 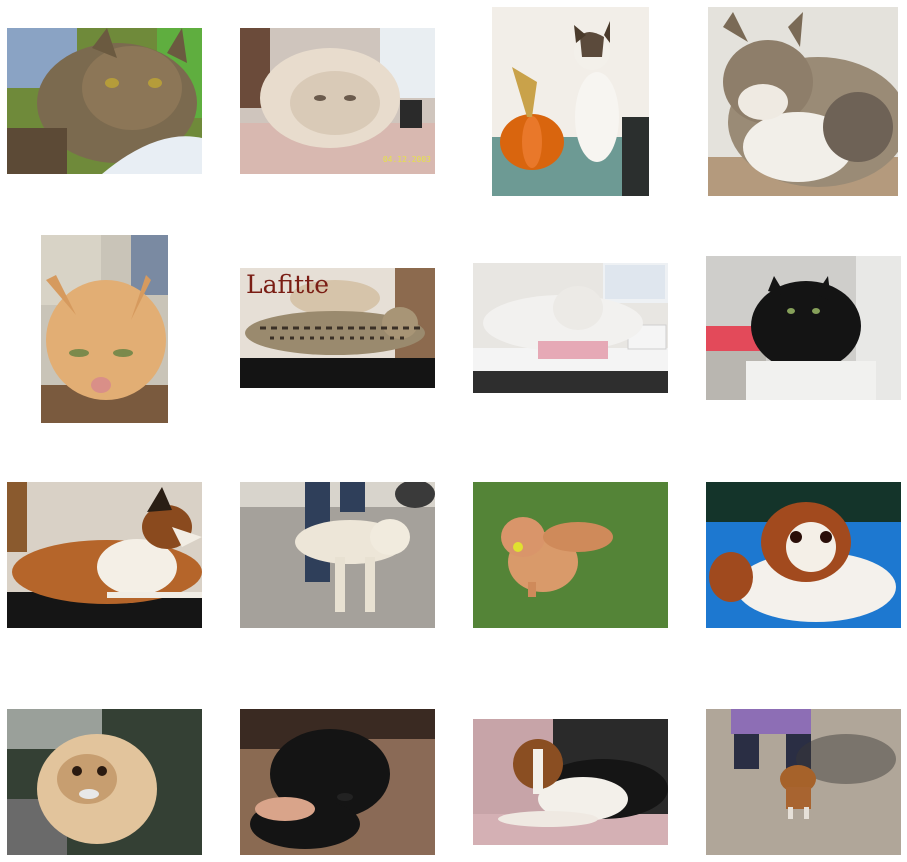 What do you see at coordinates (803, 782) in the screenshot?
I see `photo-dog-small-gravel` at bounding box center [803, 782].